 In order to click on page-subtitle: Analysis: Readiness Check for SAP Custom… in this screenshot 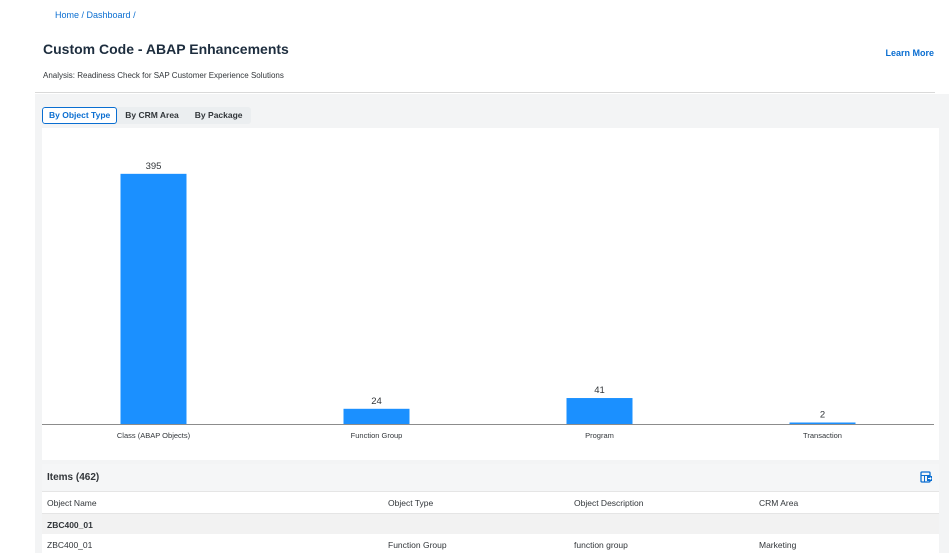, I will do `click(163, 75)`.